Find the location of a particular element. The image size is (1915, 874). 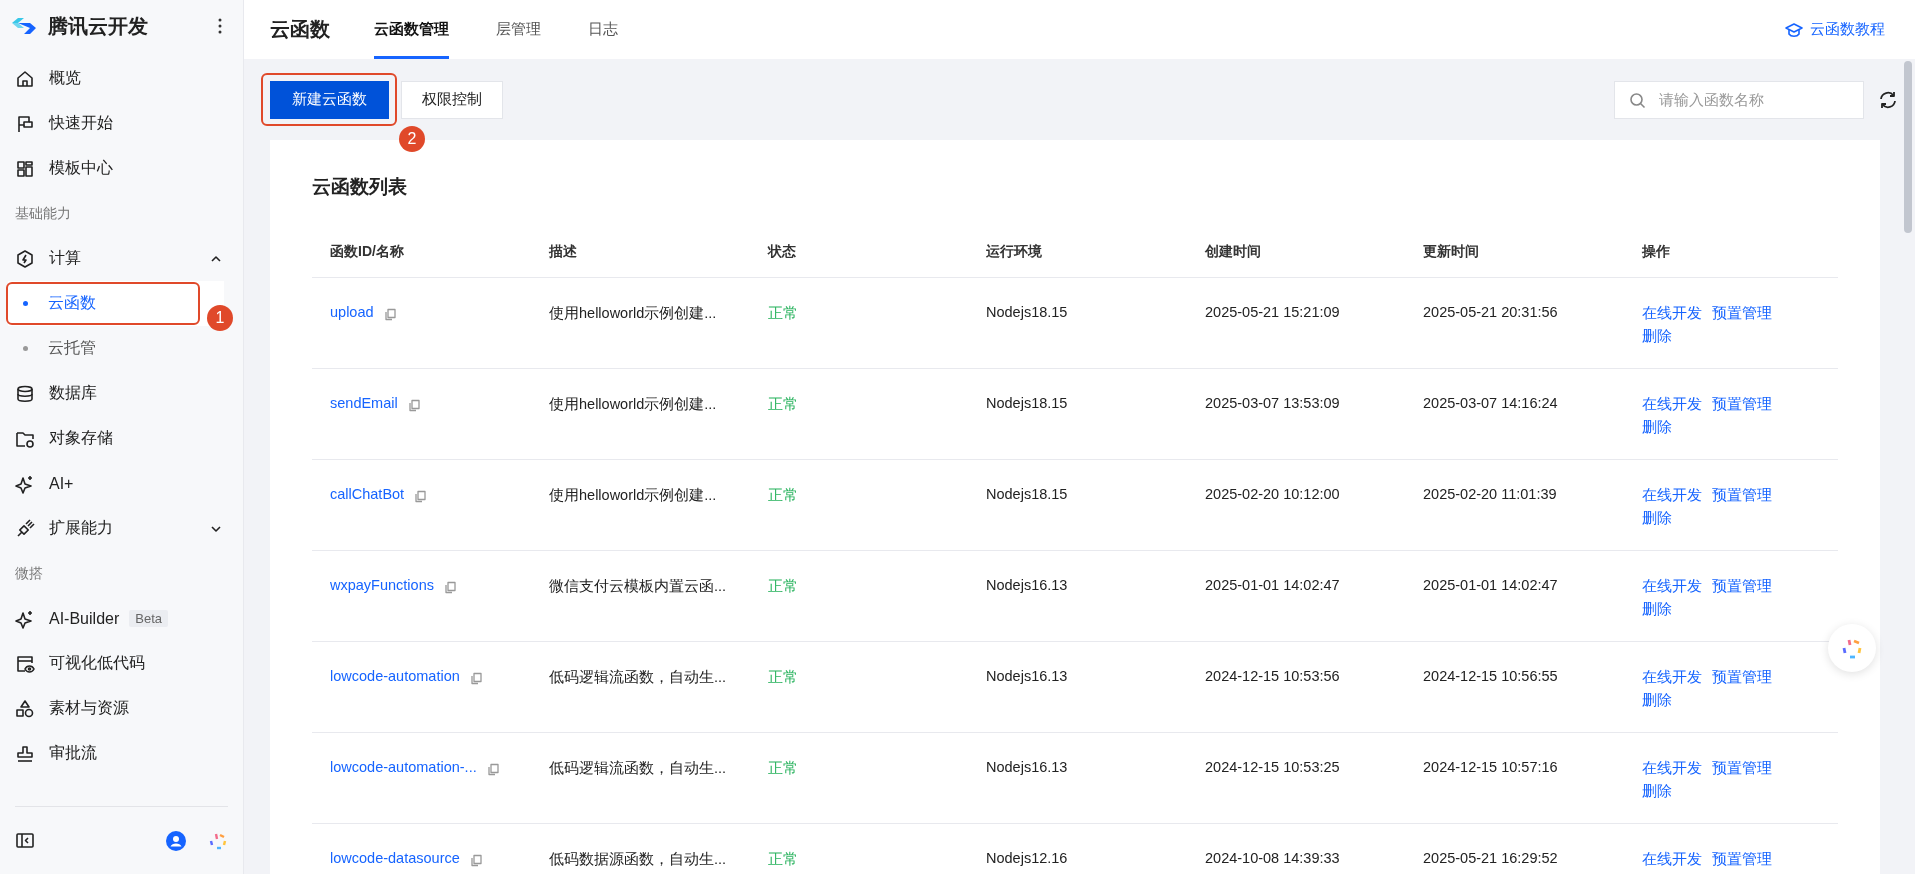

sidebar-item: 审批流 is located at coordinates (121, 753).